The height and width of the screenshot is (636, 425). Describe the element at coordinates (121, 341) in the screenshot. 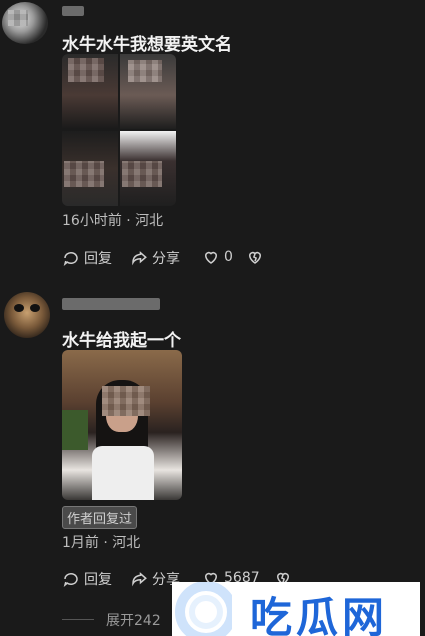

I see `comment-2-text: 水牛给我起一个` at that location.